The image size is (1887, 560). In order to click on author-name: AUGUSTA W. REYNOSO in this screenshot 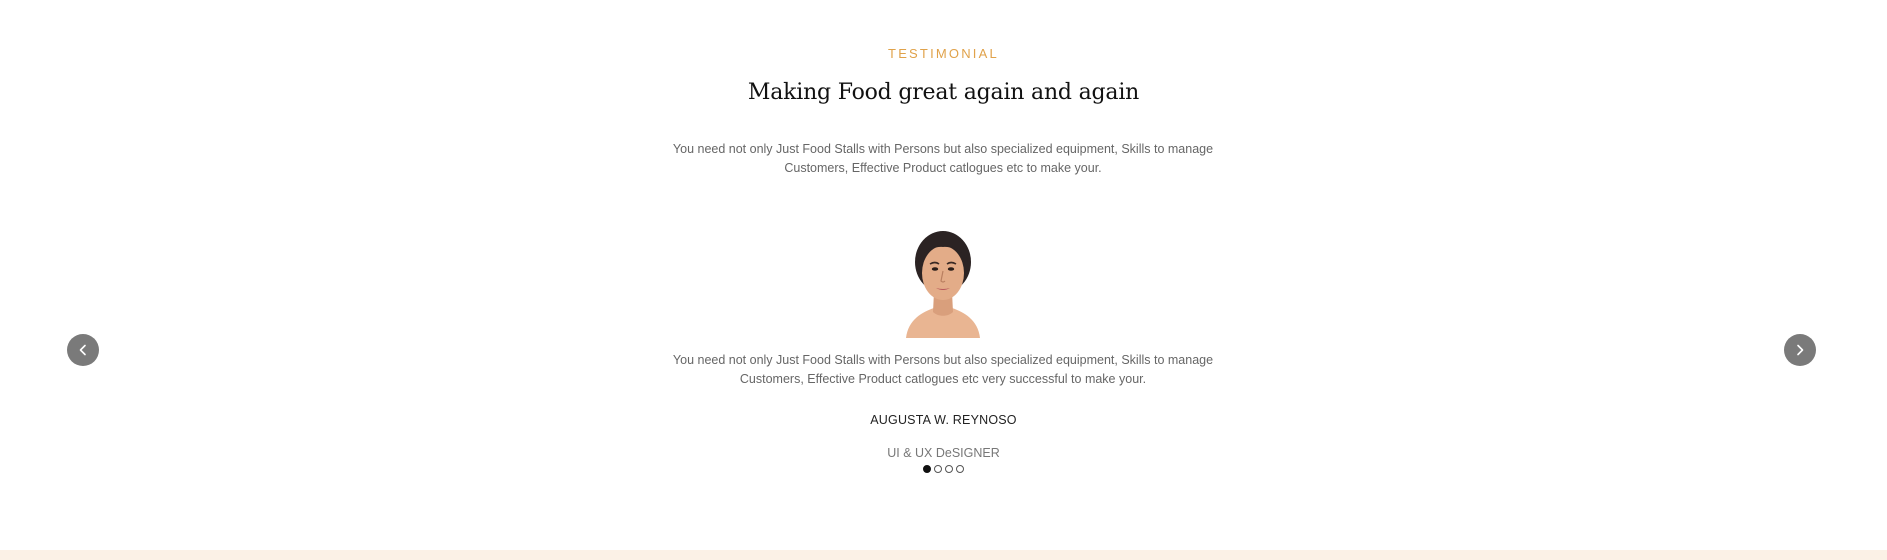, I will do `click(943, 420)`.